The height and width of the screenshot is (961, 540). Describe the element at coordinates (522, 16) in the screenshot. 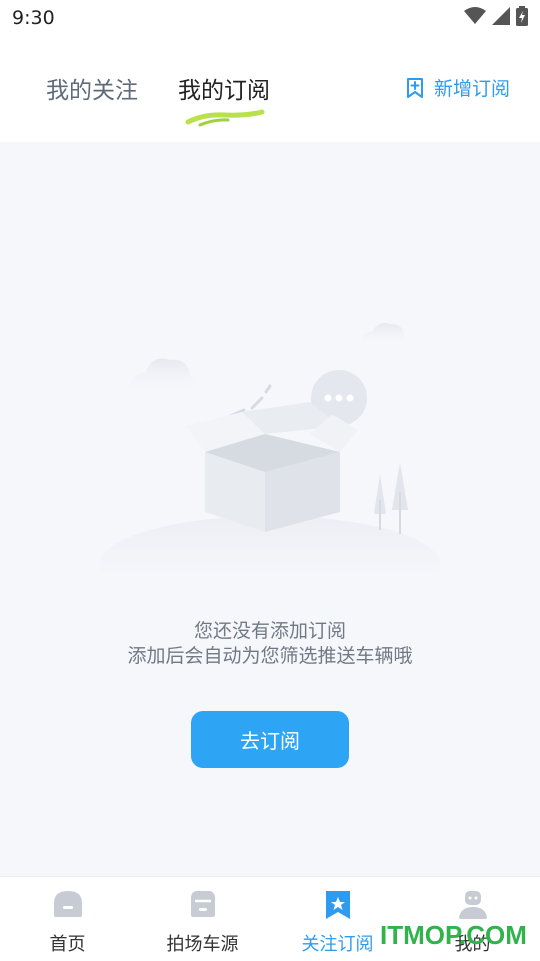

I see `battery-icon` at that location.